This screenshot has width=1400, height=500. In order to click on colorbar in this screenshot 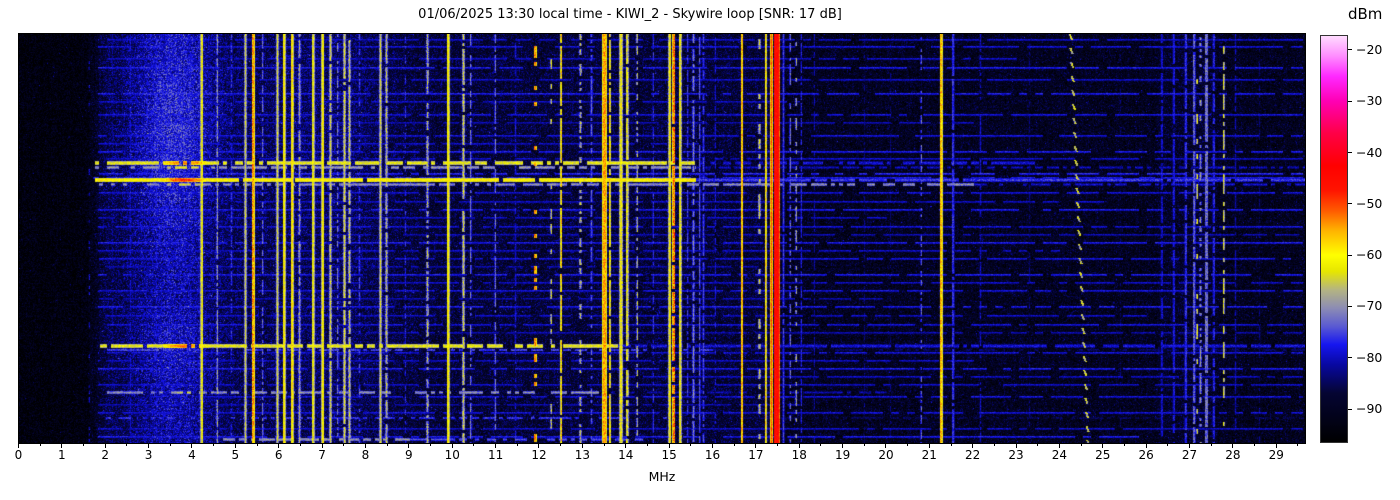, I will do `click(1334, 239)`.